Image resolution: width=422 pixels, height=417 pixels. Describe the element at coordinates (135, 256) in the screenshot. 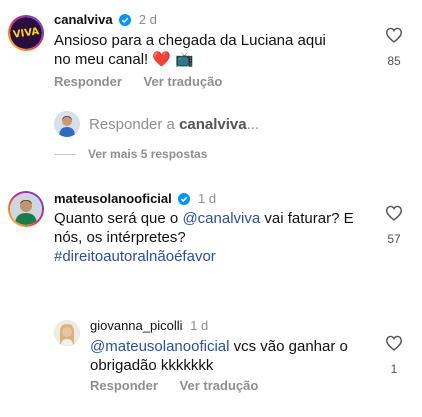

I see `hashtag-link: #direitoautoralnãoéfavor` at that location.